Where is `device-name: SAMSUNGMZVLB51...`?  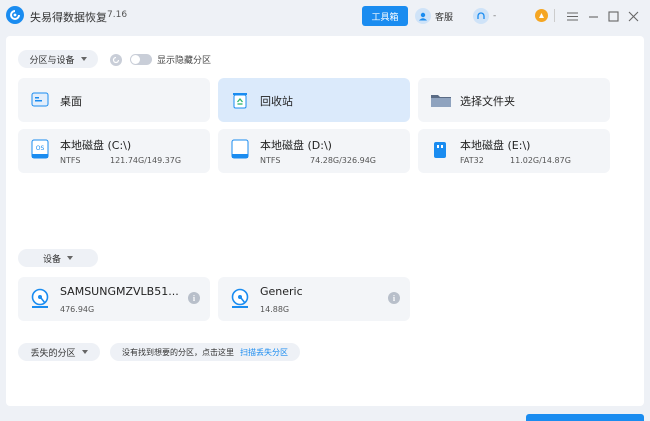
device-name: SAMSUNGMZVLB51... is located at coordinates (119, 291).